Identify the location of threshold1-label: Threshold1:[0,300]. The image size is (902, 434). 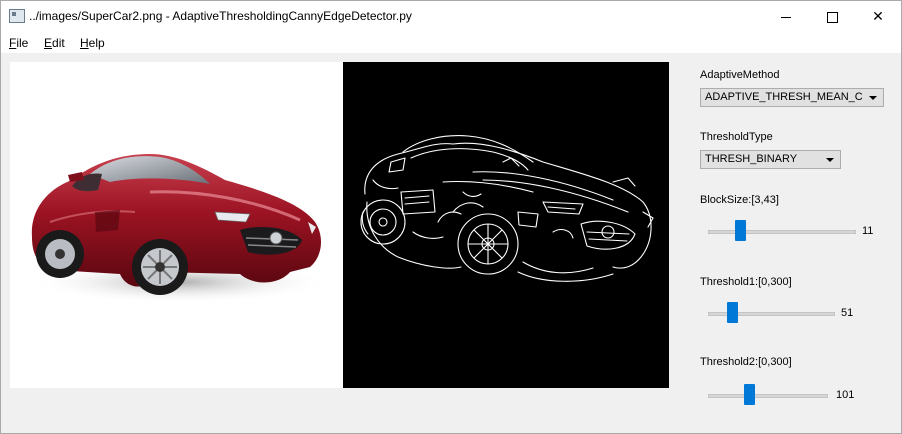
(746, 282).